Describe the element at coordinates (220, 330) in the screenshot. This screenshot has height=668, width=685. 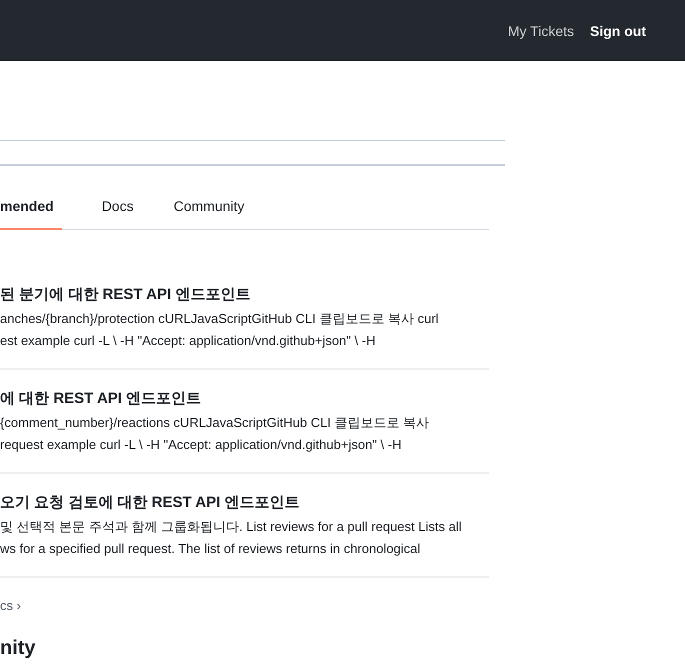
I see `result-snippet: anches/{branch}/protection cURLJavaScriptGitHub CLI 클립보드로 복사 curl est example curl -L \ -H "Accept: application/vnd.github+json" \ -H` at that location.